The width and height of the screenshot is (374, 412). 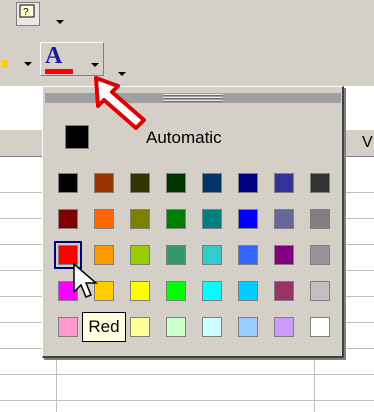 I want to click on grip-lines, so click(x=193, y=98).